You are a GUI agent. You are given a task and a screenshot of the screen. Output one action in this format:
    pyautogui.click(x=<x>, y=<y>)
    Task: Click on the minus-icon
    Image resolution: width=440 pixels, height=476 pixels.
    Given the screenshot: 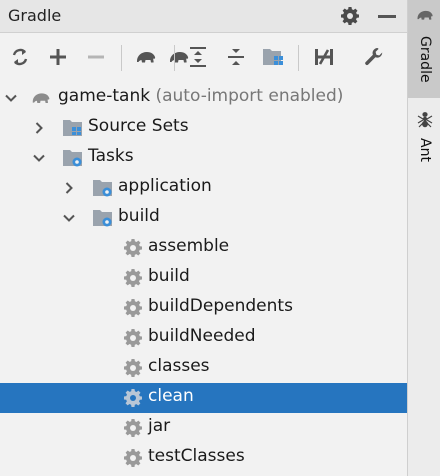 What is the action you would take?
    pyautogui.click(x=96, y=57)
    